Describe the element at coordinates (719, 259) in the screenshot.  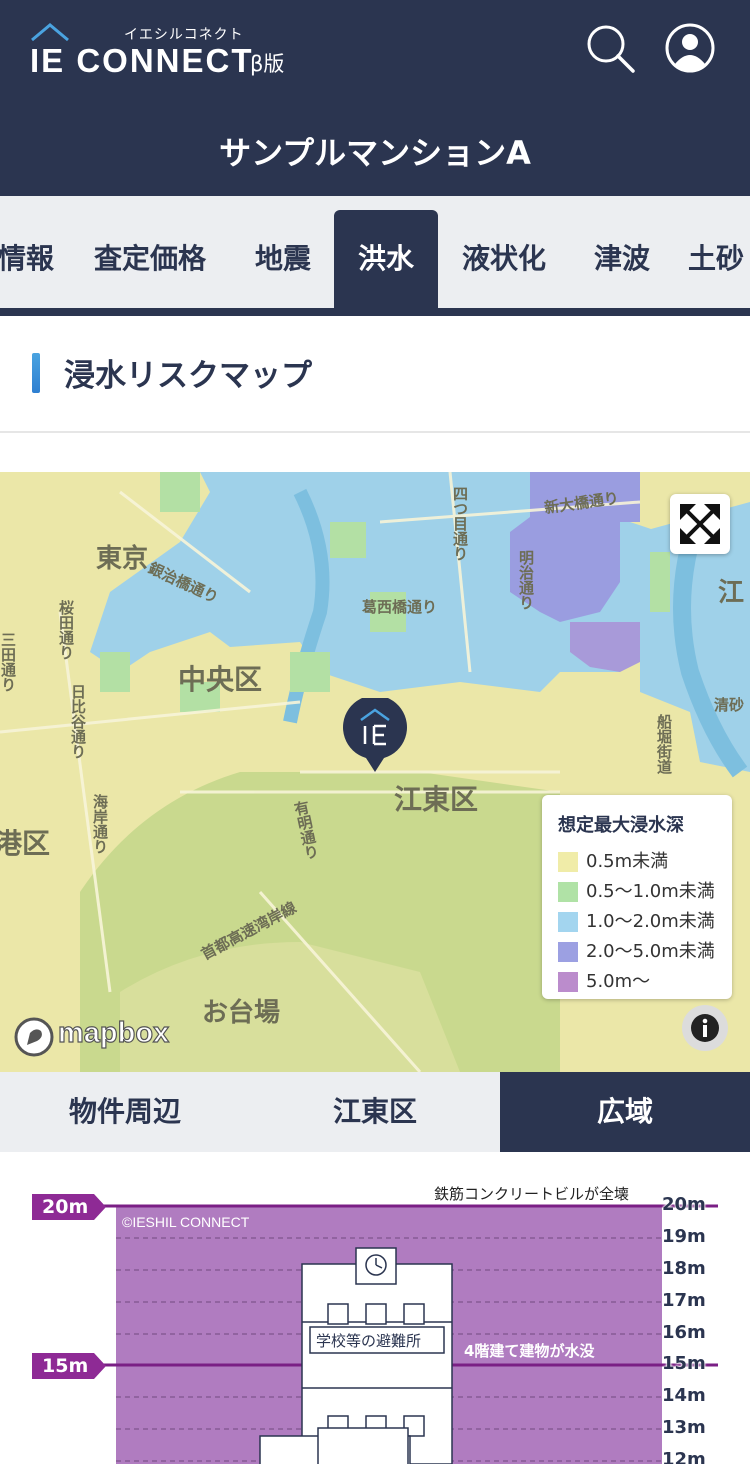
I see `tab-landslide: 土砂` at that location.